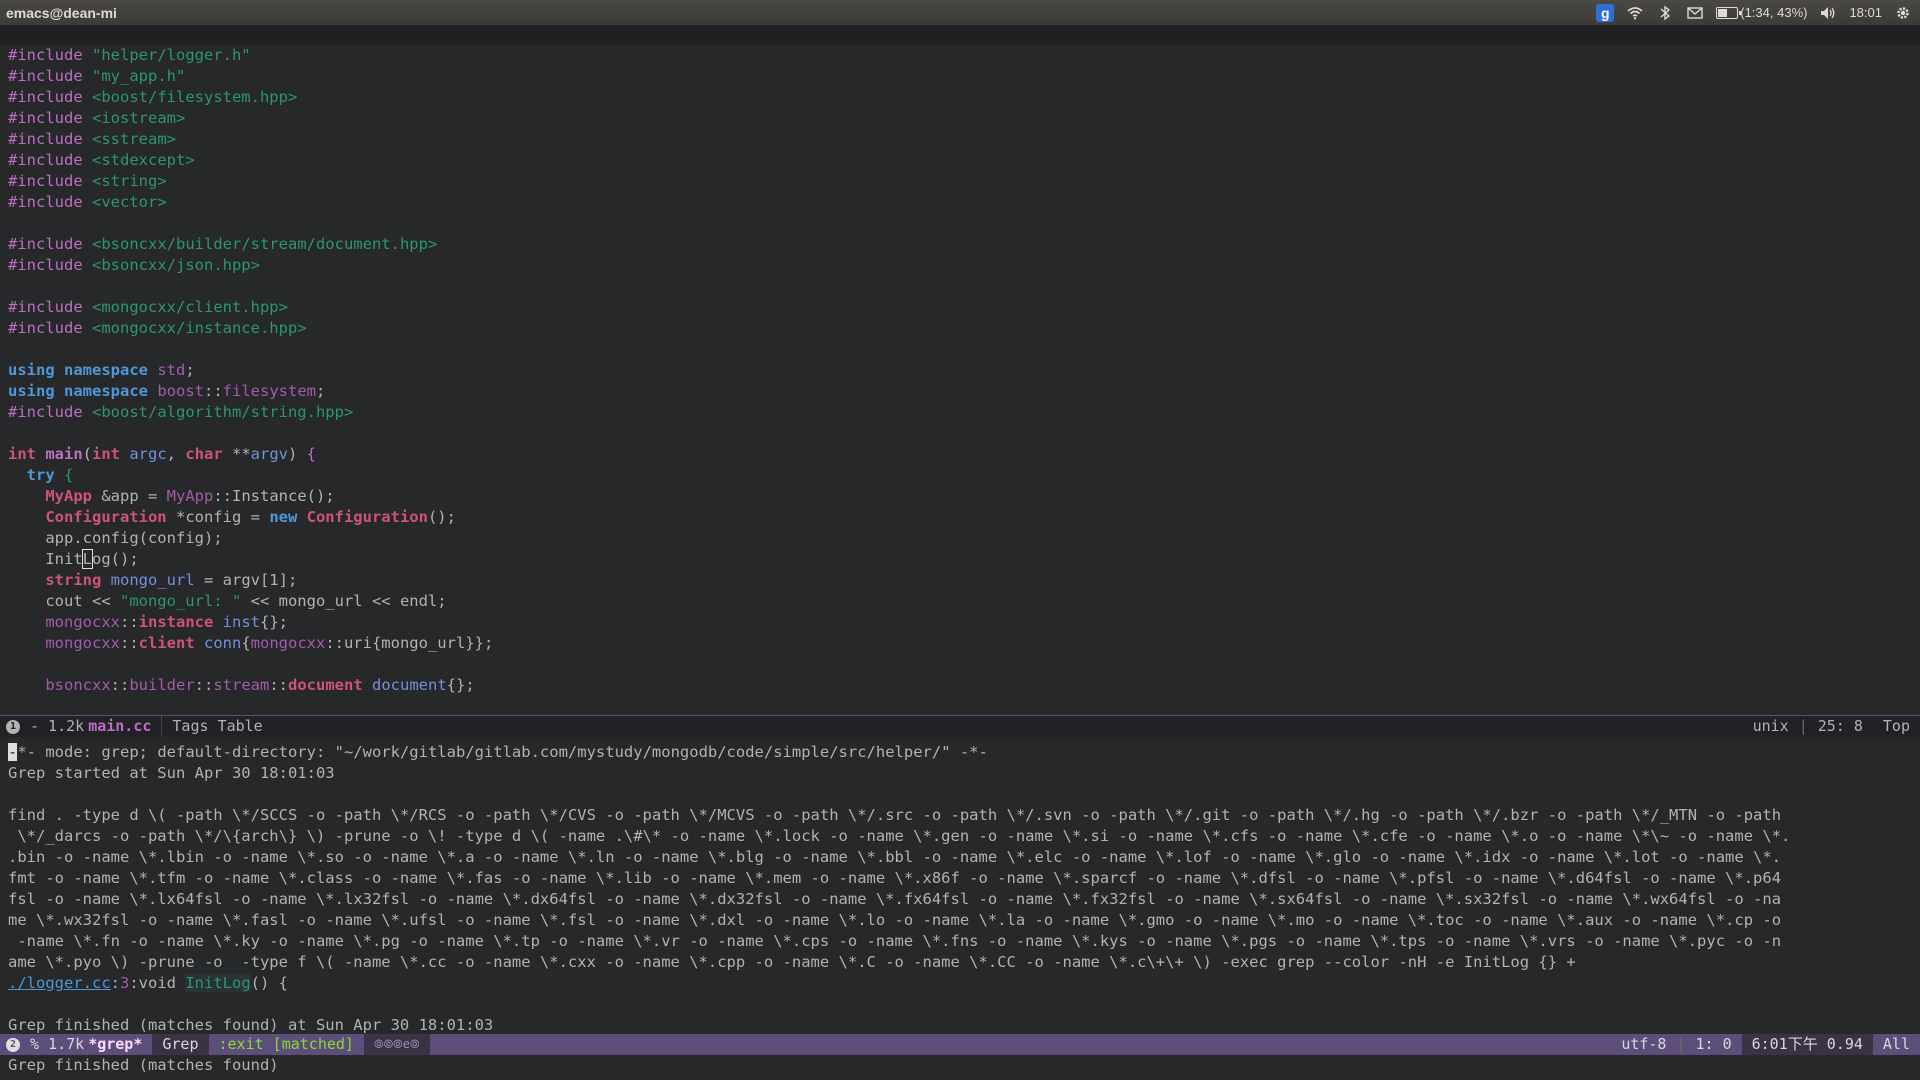 The image size is (1920, 1080). Describe the element at coordinates (129, 202) in the screenshot. I see `code-token: <vector>` at that location.